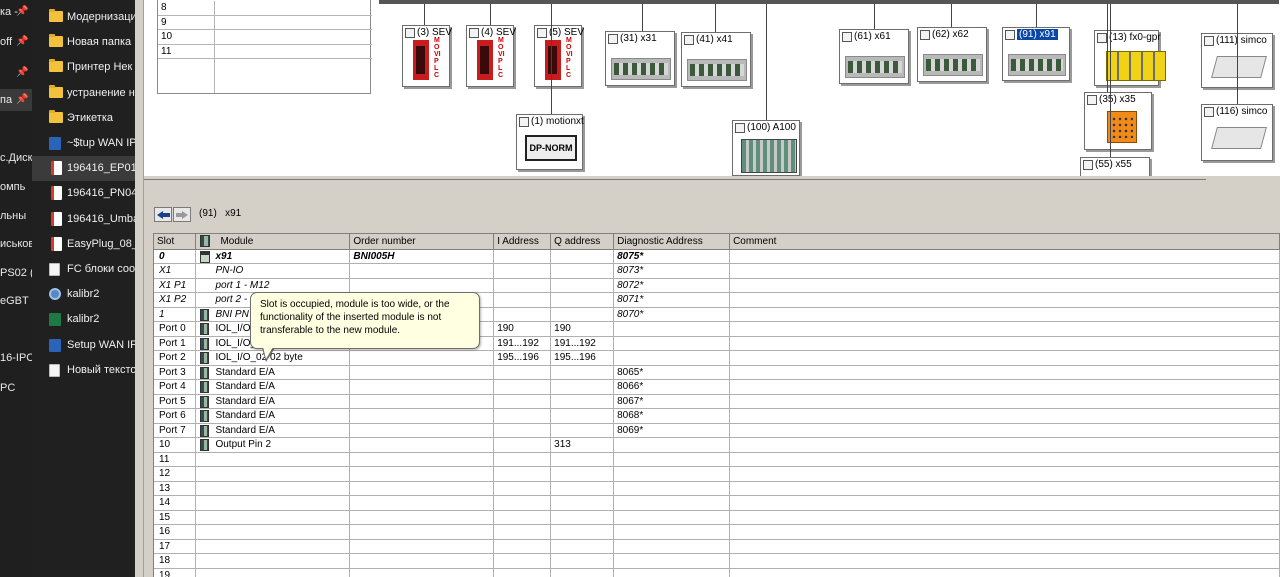 The image size is (1280, 577). Describe the element at coordinates (83, 42) in the screenshot. I see `file-list-item: Новая папка` at that location.